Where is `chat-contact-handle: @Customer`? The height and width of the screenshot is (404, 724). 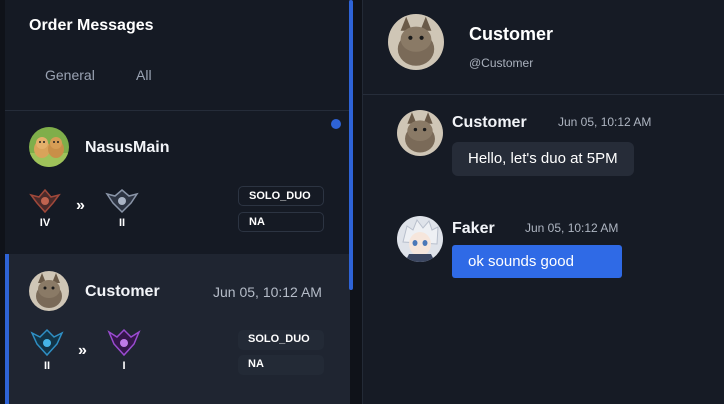
chat-contact-handle: @Customer is located at coordinates (501, 63).